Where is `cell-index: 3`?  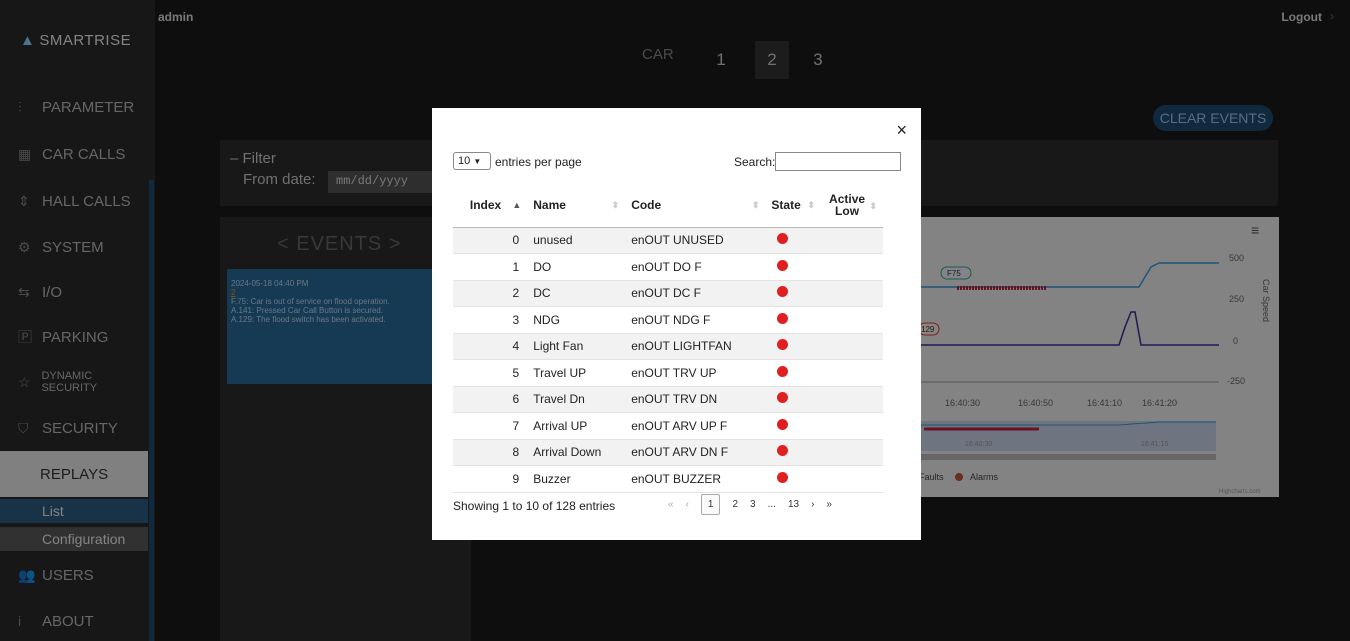 cell-index: 3 is located at coordinates (490, 320).